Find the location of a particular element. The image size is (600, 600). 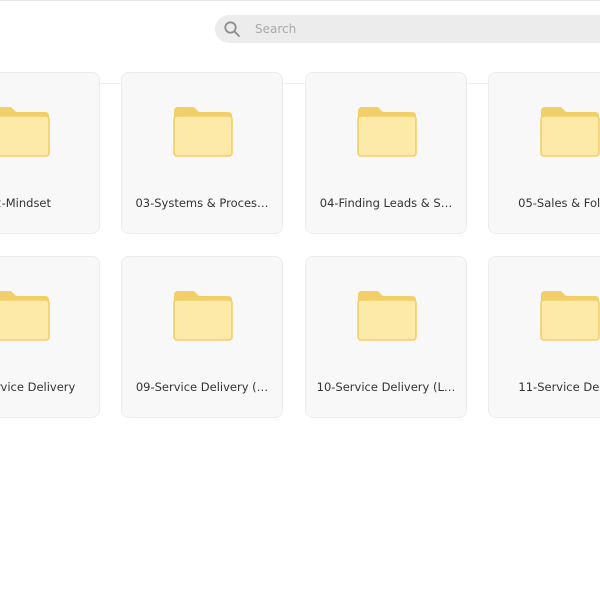

folder-label: 08-Service Delivery is located at coordinates (38, 387).